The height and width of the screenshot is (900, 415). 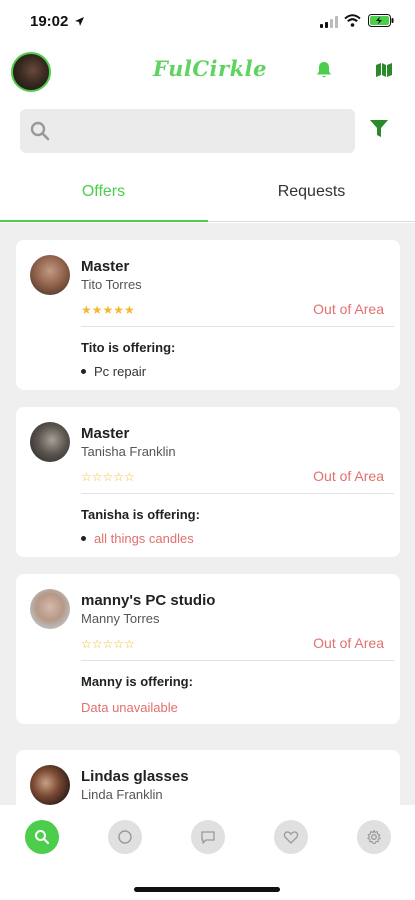 What do you see at coordinates (120, 618) in the screenshot?
I see `card-subtitle: Manny Torres` at bounding box center [120, 618].